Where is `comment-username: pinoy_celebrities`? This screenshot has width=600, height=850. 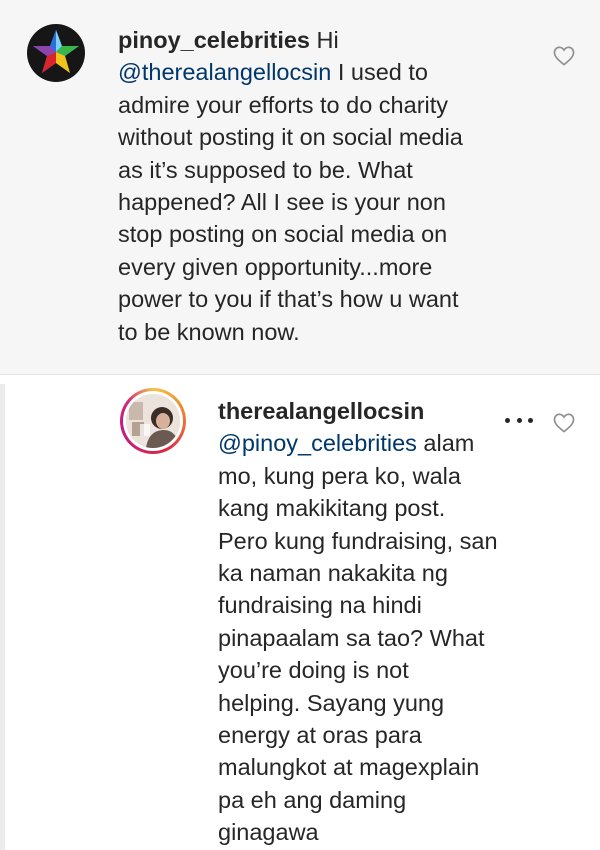 comment-username: pinoy_celebrities is located at coordinates (214, 40).